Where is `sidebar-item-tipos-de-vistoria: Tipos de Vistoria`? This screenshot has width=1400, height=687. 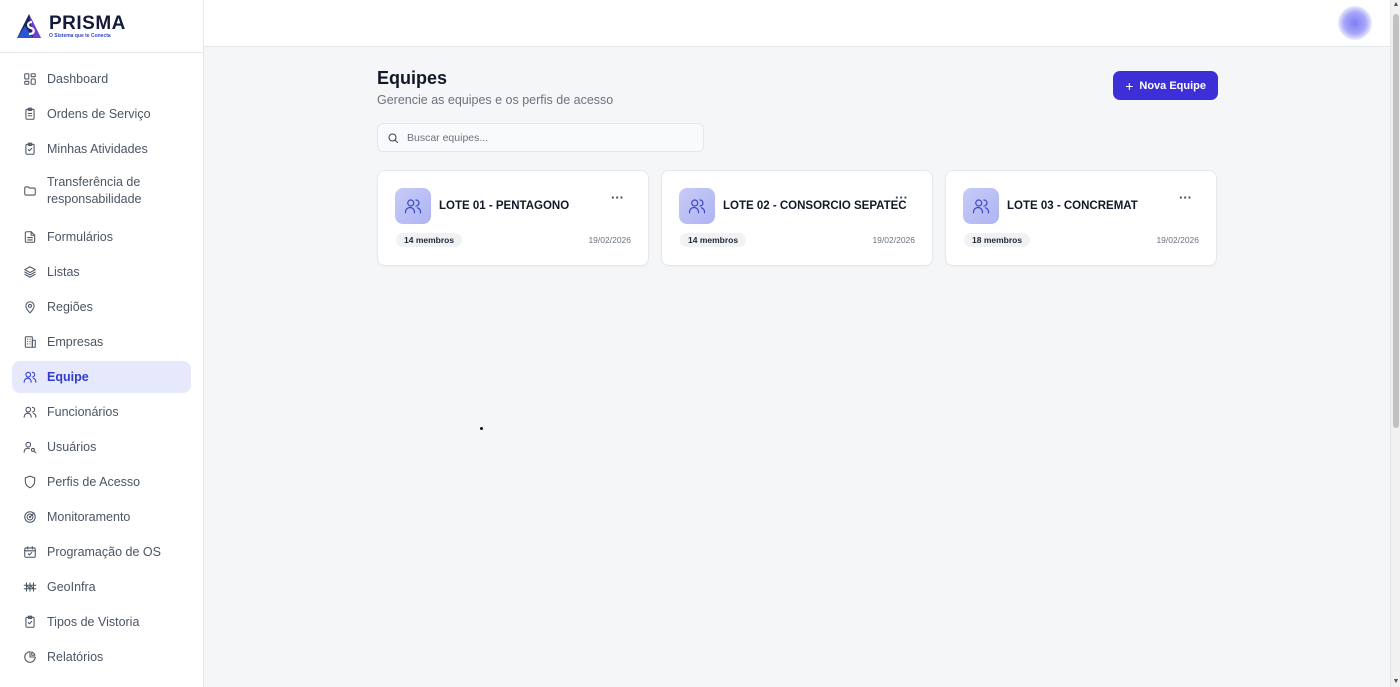
sidebar-item-tipos-de-vistoria: Tipos de Vistoria is located at coordinates (101, 622).